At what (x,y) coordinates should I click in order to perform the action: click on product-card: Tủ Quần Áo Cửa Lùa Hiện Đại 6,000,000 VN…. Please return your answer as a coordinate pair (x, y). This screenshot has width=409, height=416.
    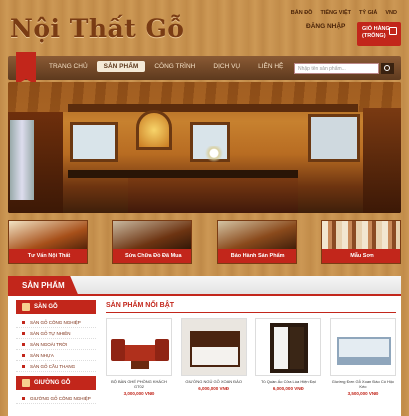
    Looking at the image, I should click on (288, 357).